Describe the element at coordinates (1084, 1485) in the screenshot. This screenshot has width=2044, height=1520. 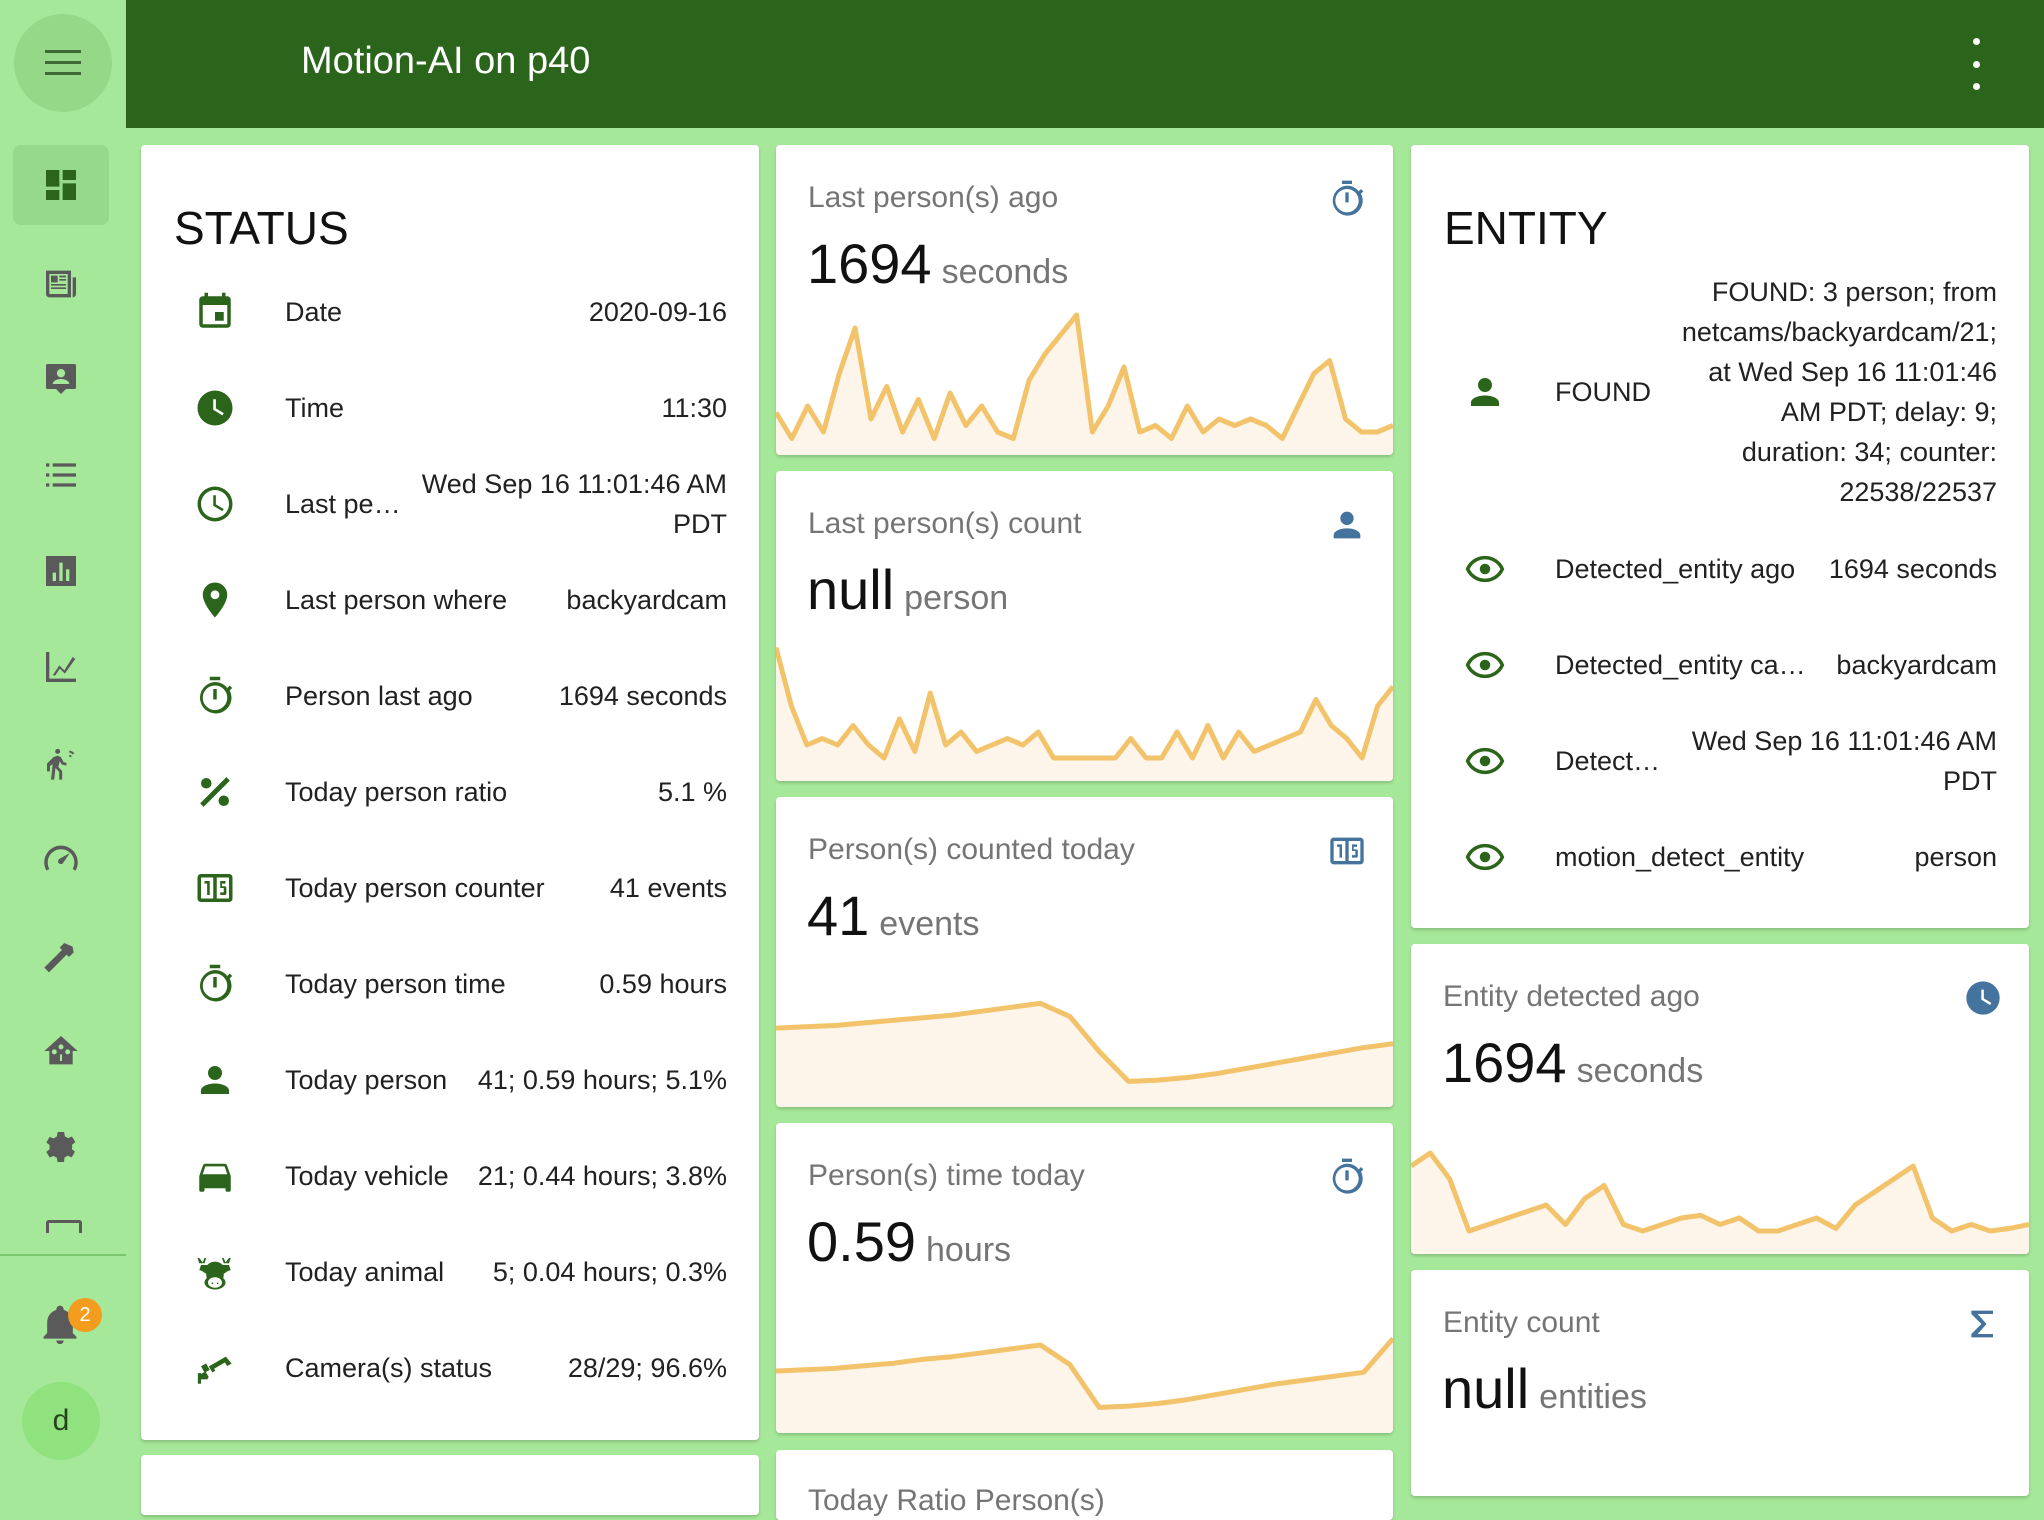
I see `ratio-card-partial: Today Ratio Person(s)` at that location.